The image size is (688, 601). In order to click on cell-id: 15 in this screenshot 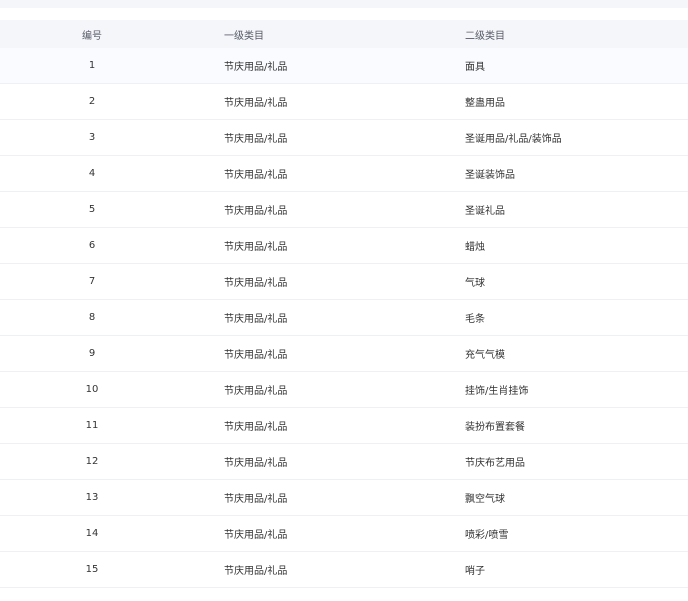, I will do `click(92, 569)`.